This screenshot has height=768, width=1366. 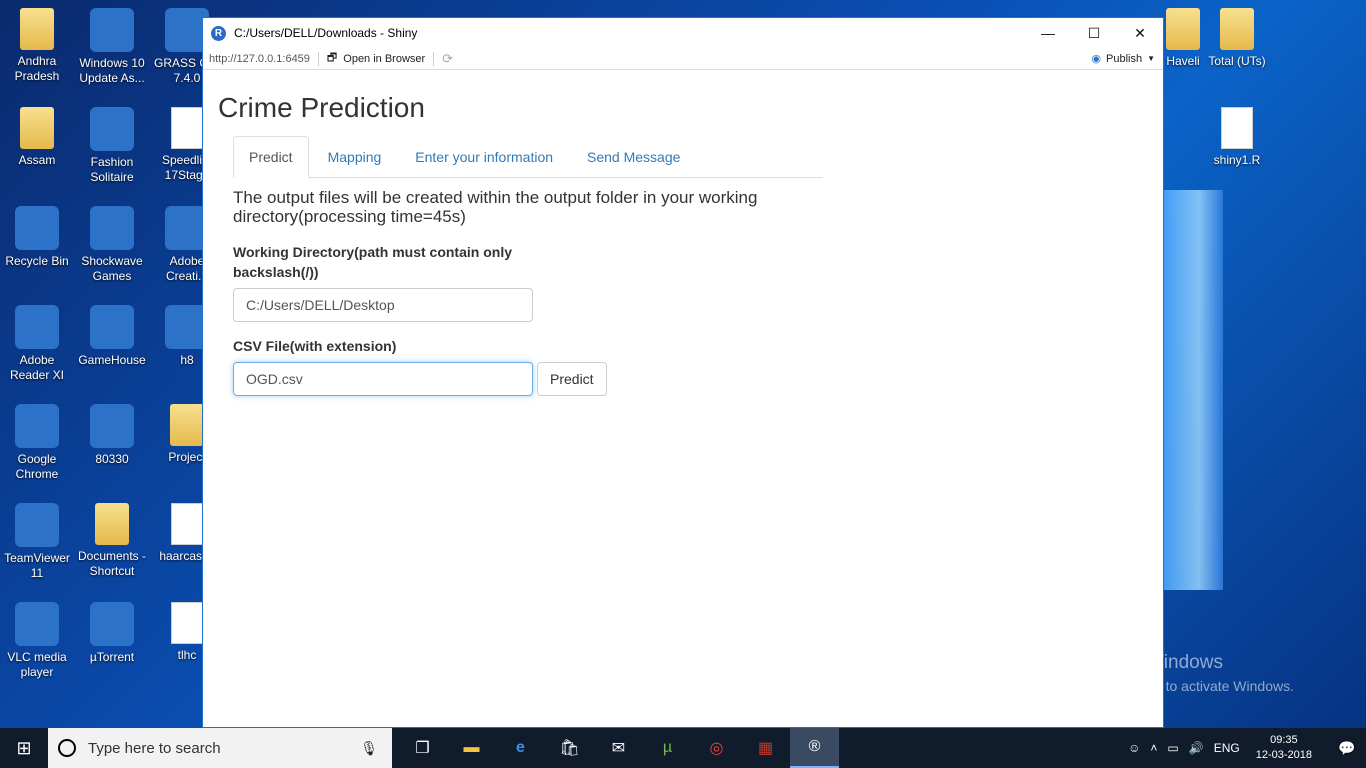 What do you see at coordinates (633, 156) in the screenshot?
I see `tab-send-message: Send Message` at bounding box center [633, 156].